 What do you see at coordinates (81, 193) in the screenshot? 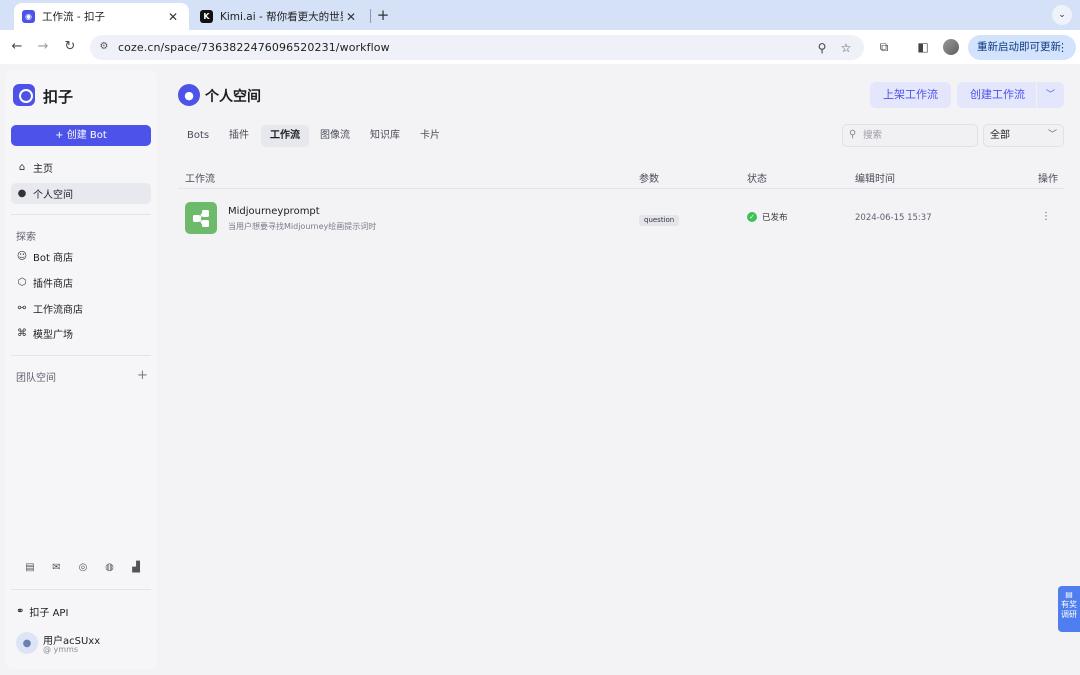
I see `sidebar-item-personal-space: ● 个人空间` at bounding box center [81, 193].